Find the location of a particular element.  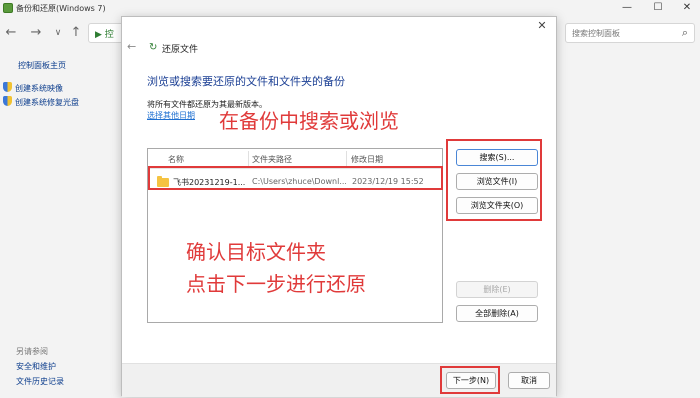

dialog-title: 还原文件 is located at coordinates (180, 50).